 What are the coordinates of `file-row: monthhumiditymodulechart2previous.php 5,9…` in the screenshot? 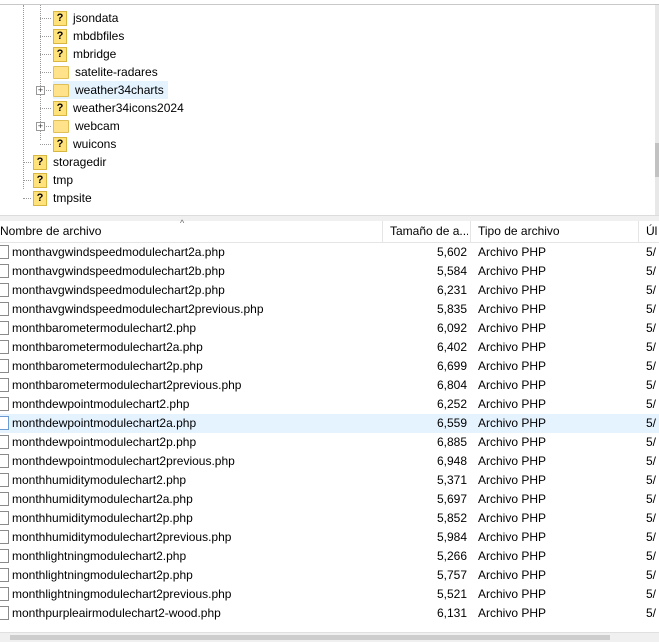 It's located at (329, 537).